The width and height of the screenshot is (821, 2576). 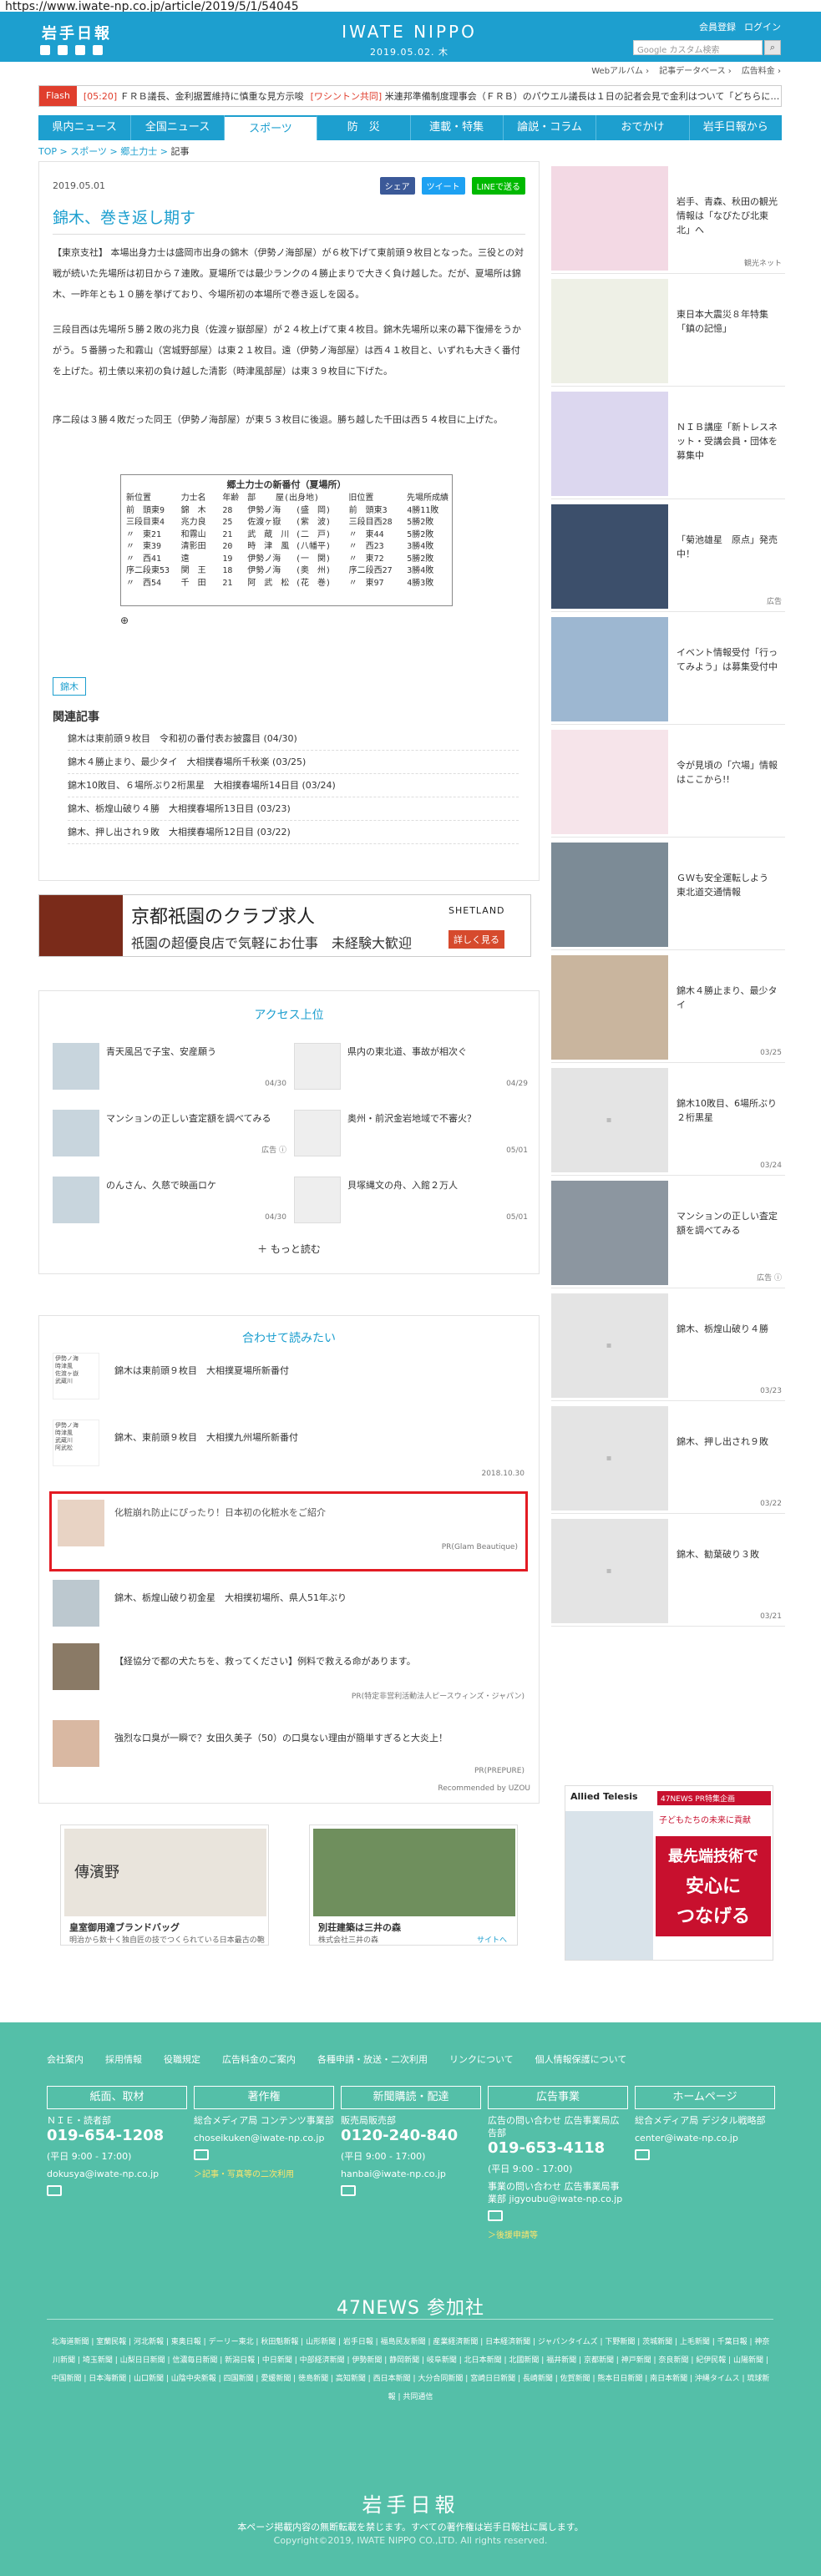 What do you see at coordinates (762, 26) in the screenshot?
I see `login-link: ログイン` at bounding box center [762, 26].